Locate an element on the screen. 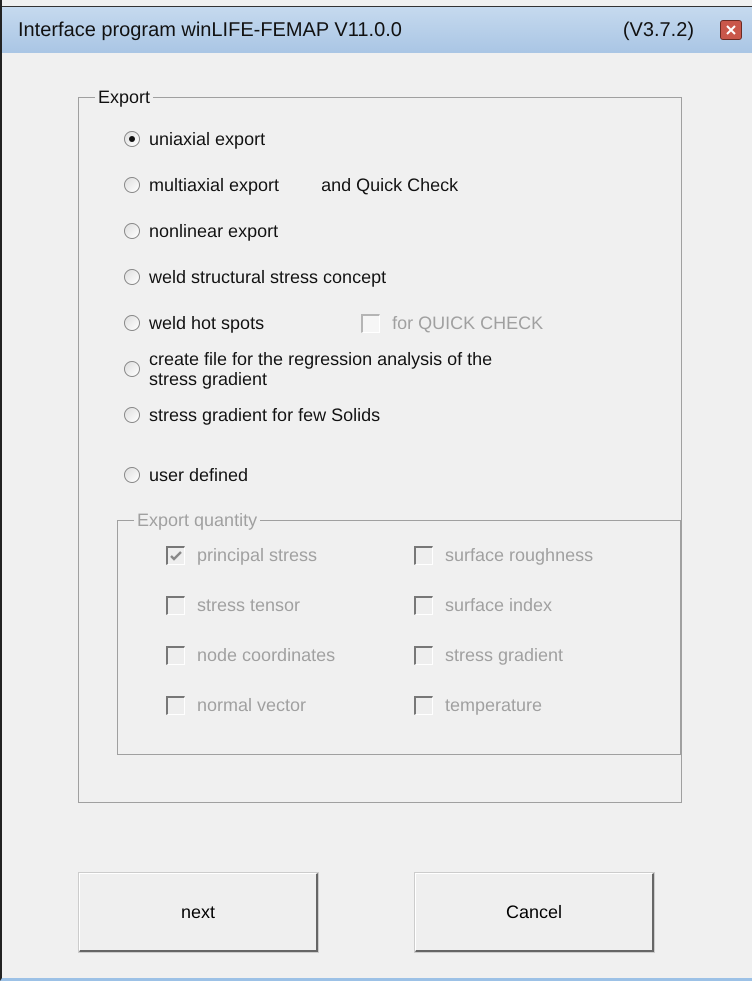 The height and width of the screenshot is (981, 752). option-label: weld structural stress concept is located at coordinates (267, 277).